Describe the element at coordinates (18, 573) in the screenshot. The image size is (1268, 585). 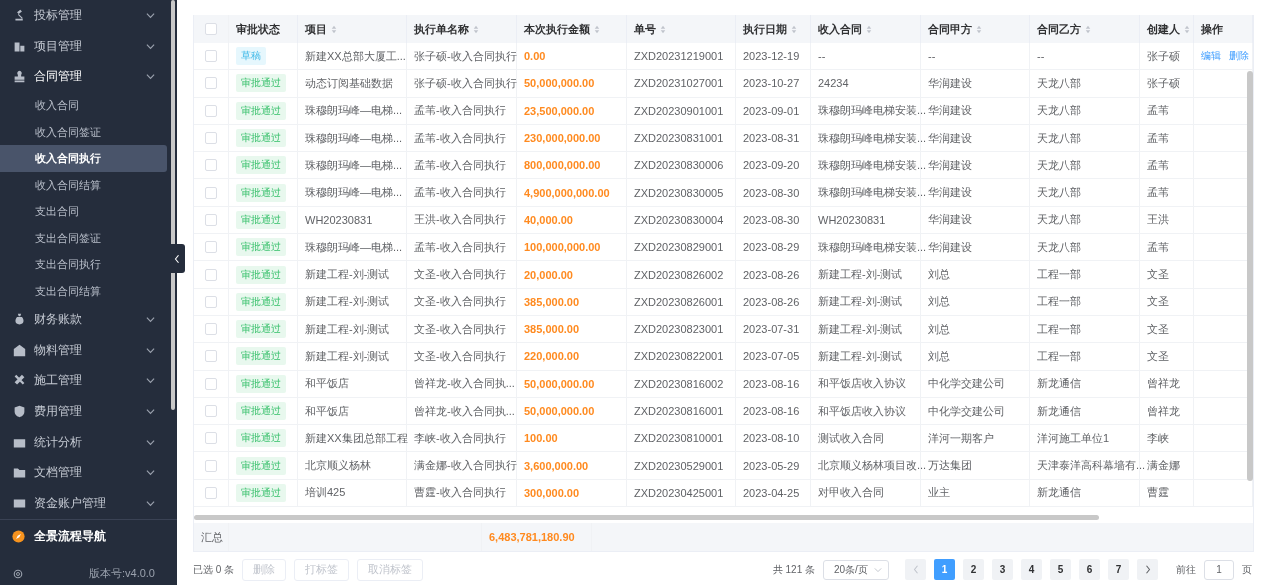
I see `settings-icon` at that location.